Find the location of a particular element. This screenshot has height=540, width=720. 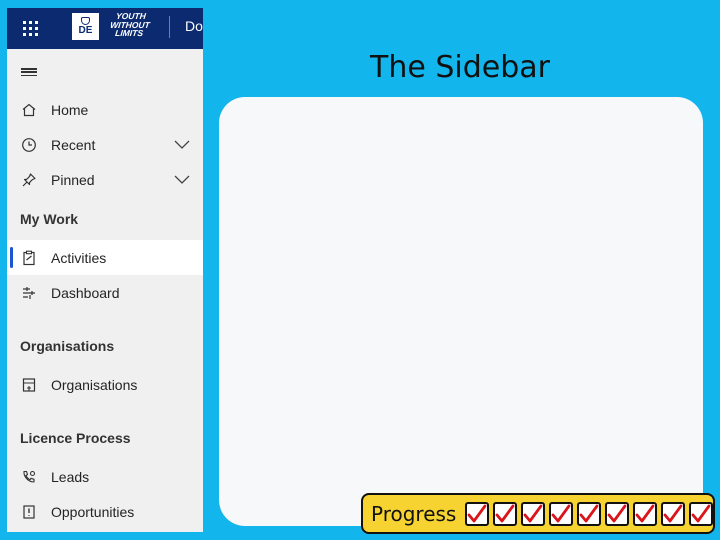

progress-checkboxes is located at coordinates (589, 513).